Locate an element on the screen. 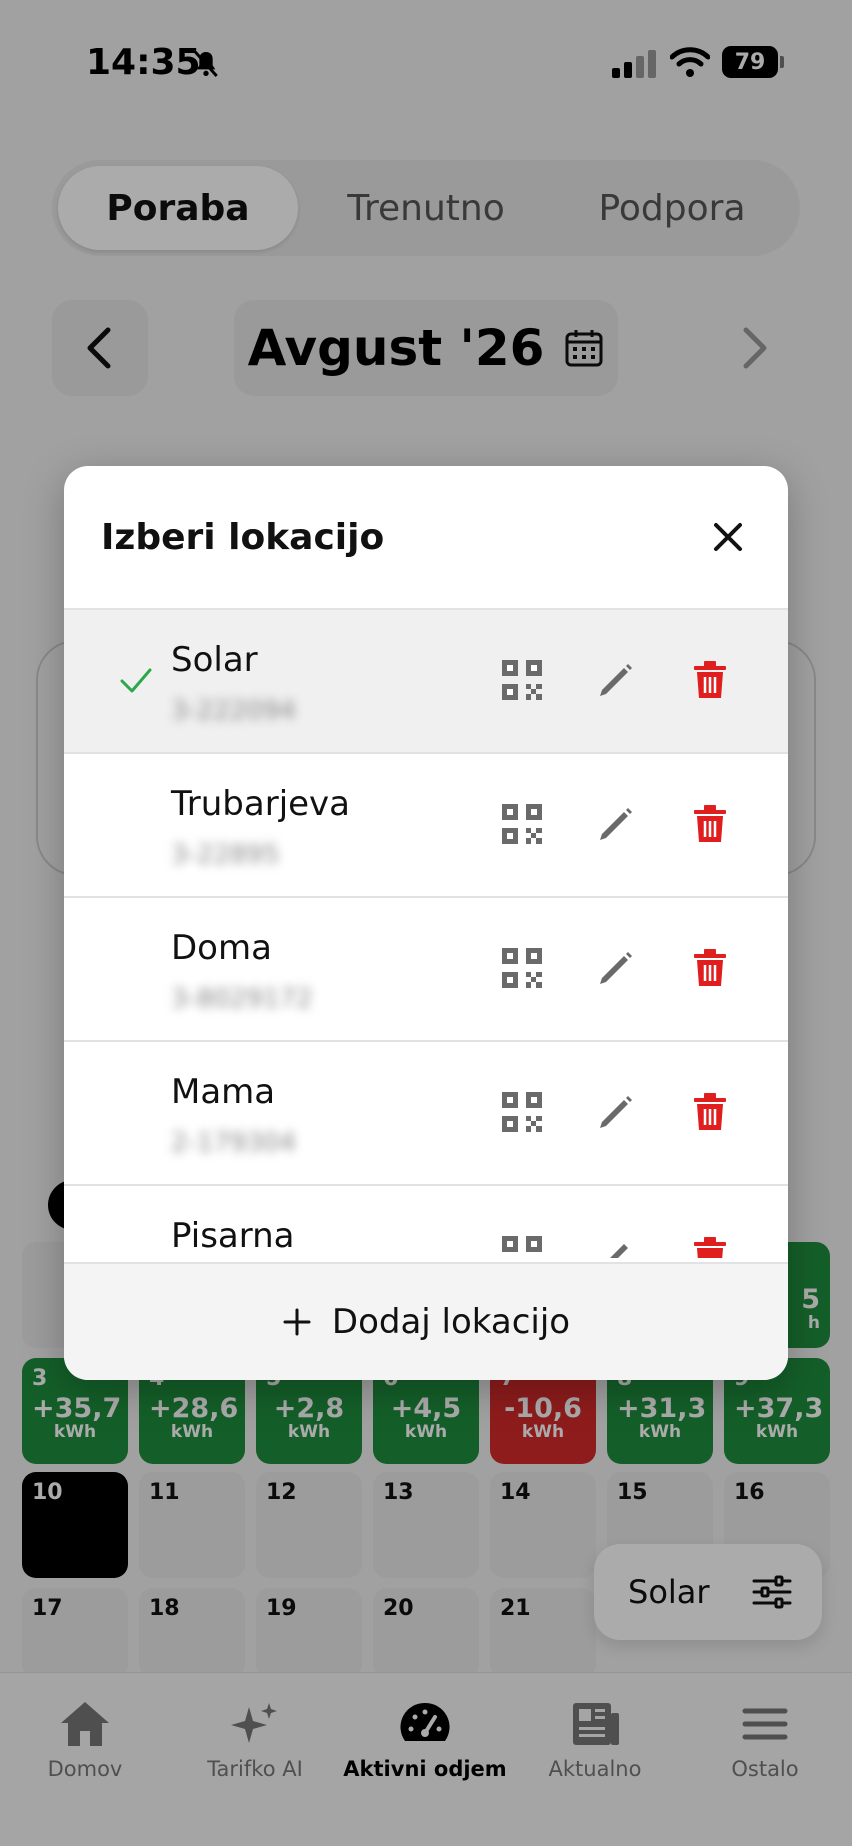 The height and width of the screenshot is (1846, 852). plus-icon is located at coordinates (297, 1322).